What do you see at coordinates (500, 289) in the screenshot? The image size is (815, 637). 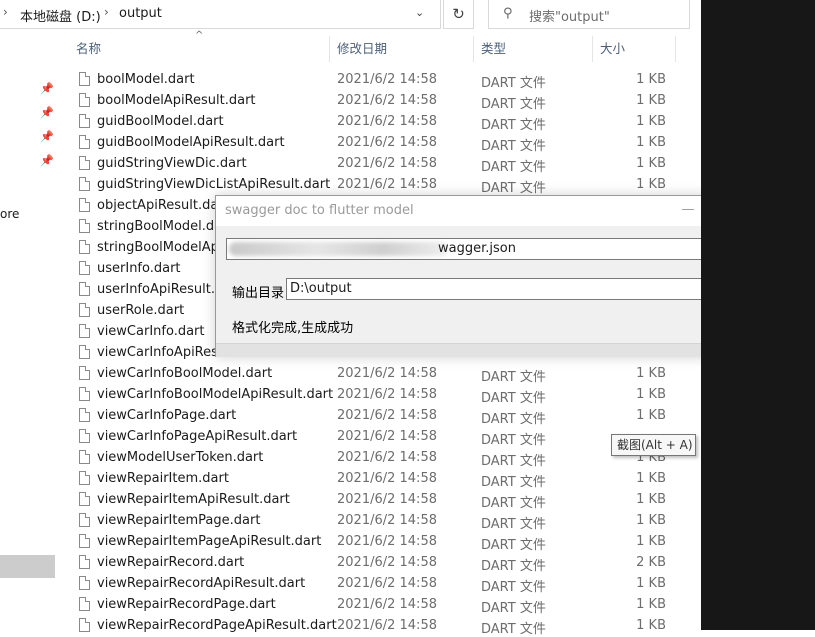 I see `output-dir-field: D:\output` at bounding box center [500, 289].